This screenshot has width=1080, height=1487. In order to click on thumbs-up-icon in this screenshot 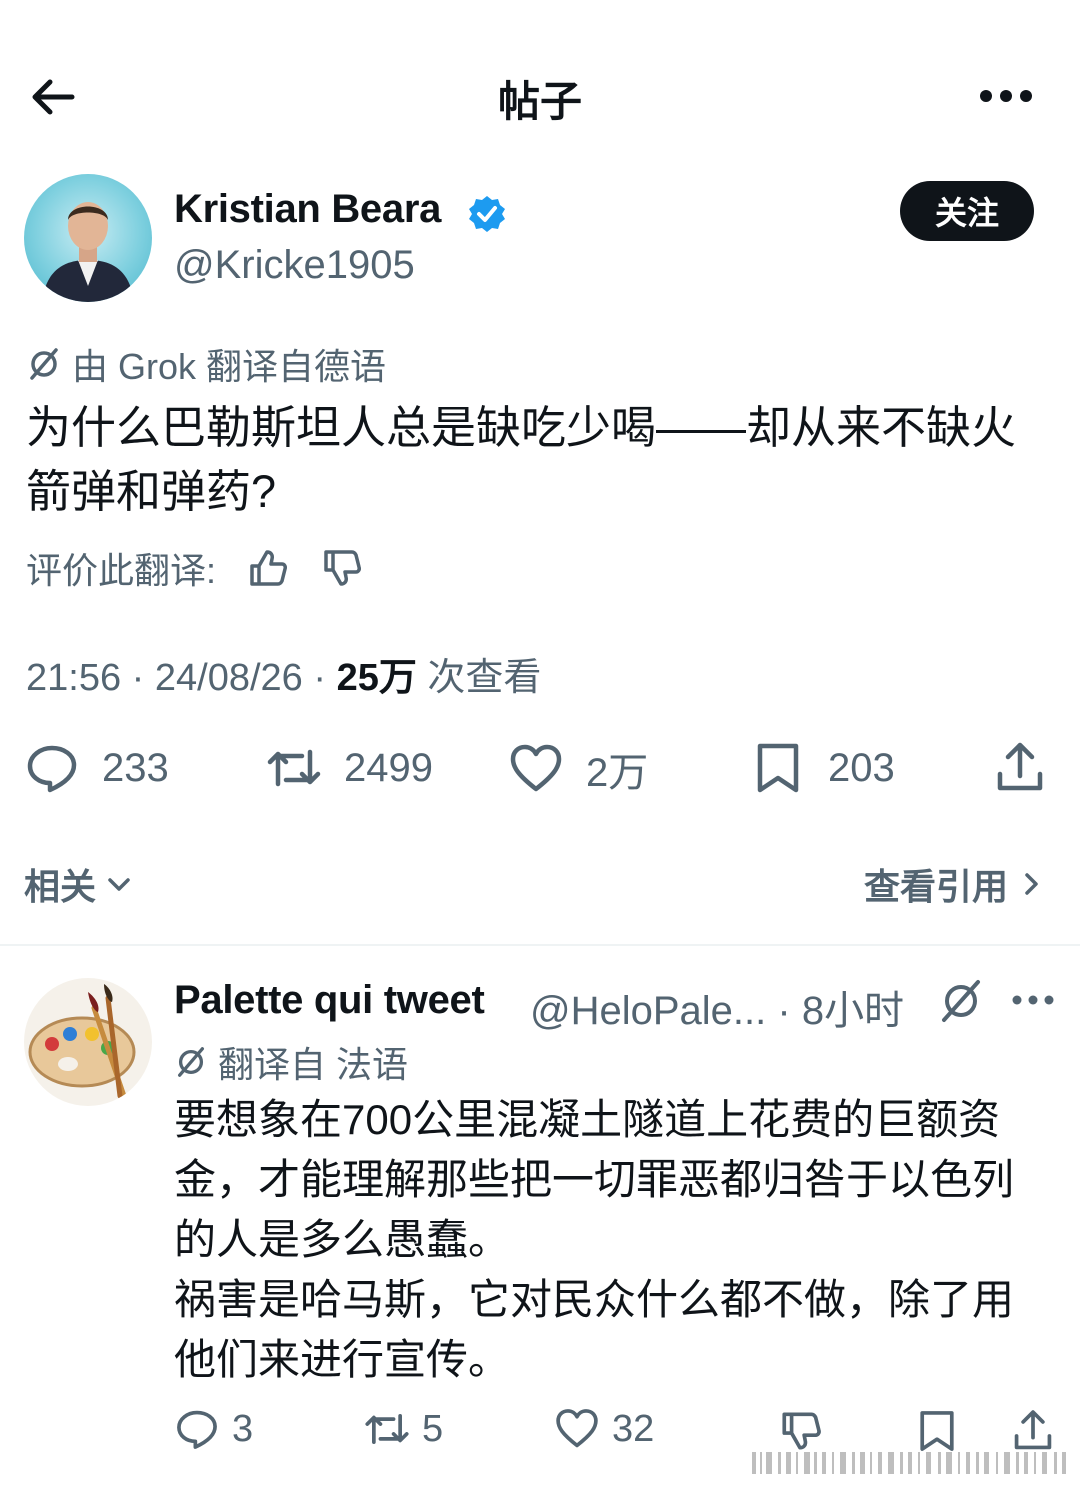, I will do `click(268, 568)`.